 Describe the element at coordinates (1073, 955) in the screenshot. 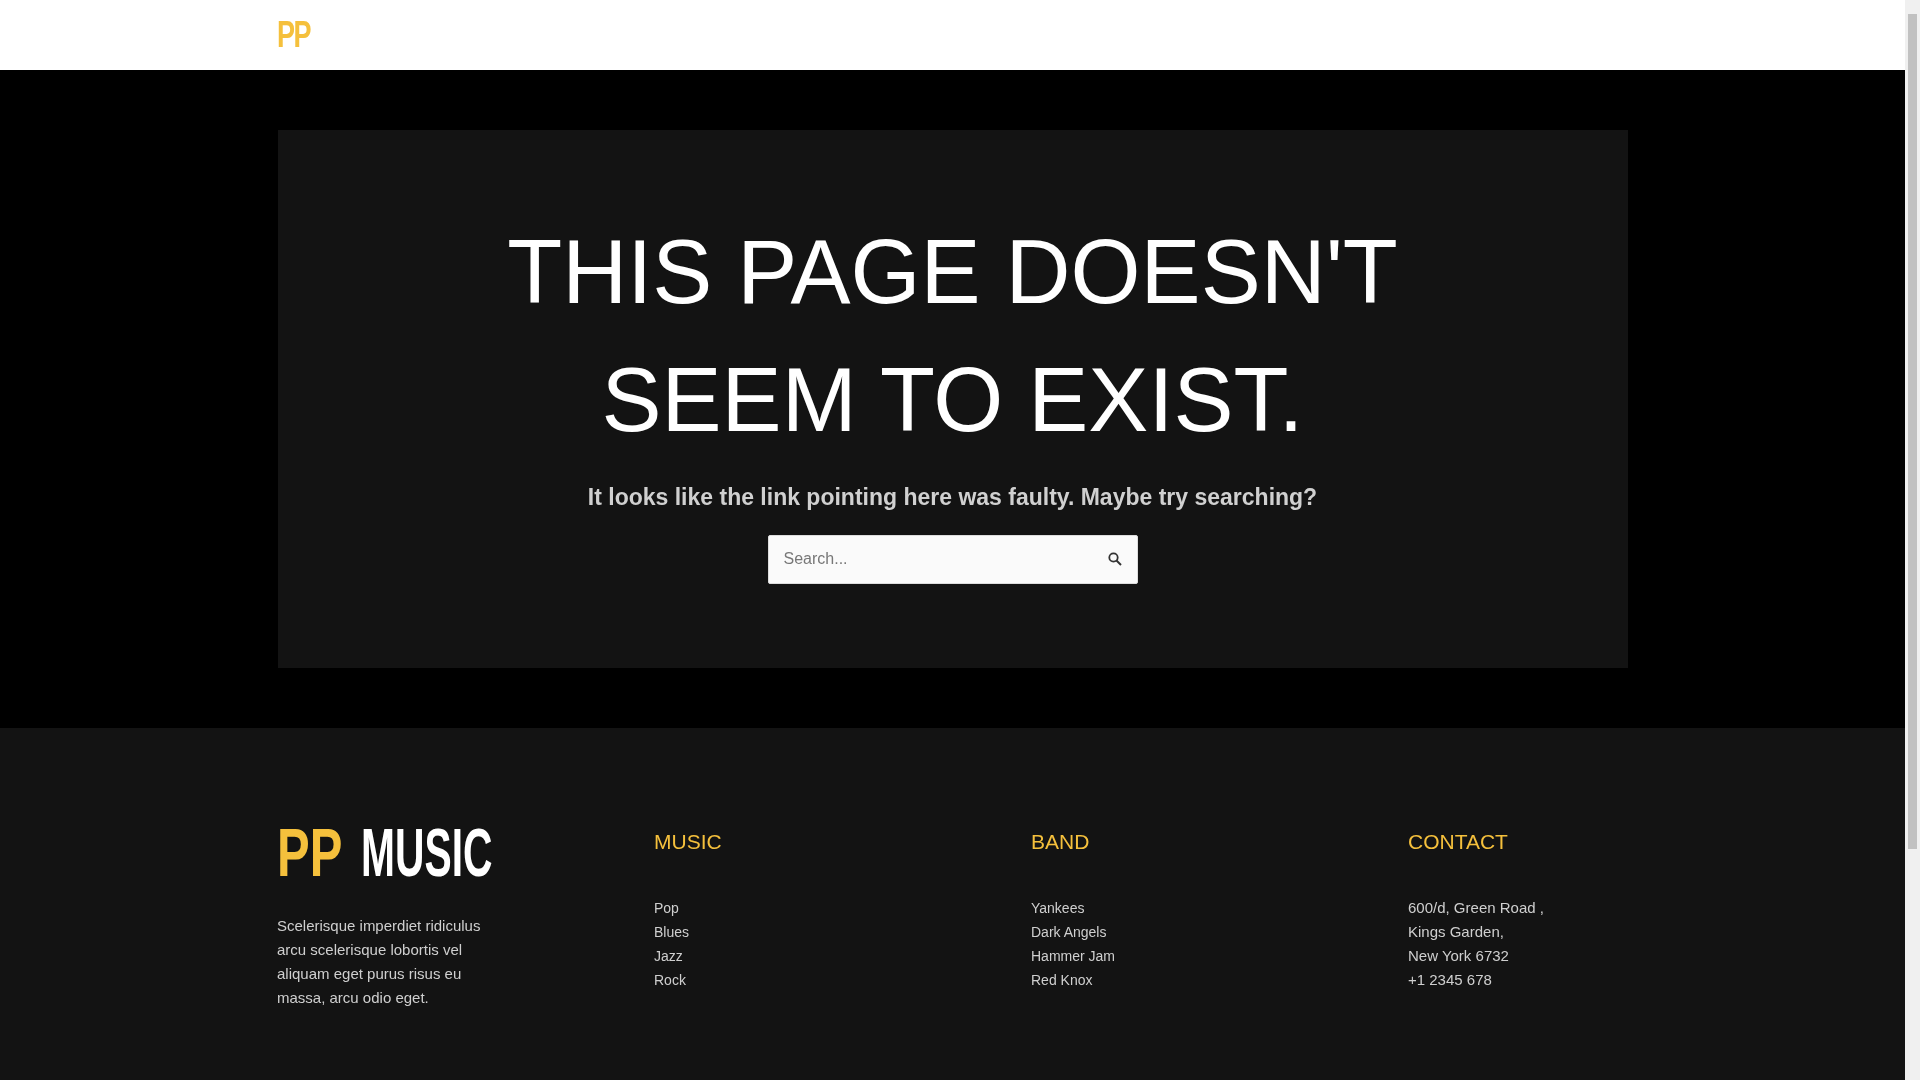

I see `footer-link: Hammer Jam` at that location.